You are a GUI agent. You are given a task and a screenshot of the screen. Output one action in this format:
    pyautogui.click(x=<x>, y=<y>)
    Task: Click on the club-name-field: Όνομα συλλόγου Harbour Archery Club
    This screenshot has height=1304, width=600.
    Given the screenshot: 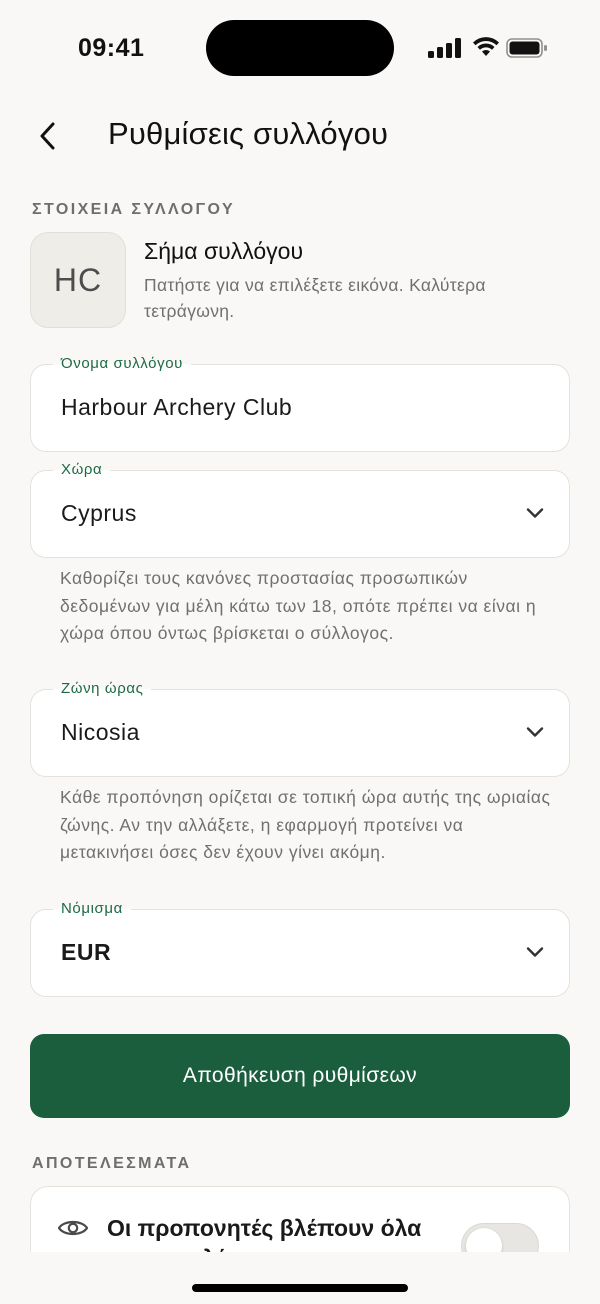 What is the action you would take?
    pyautogui.click(x=300, y=403)
    